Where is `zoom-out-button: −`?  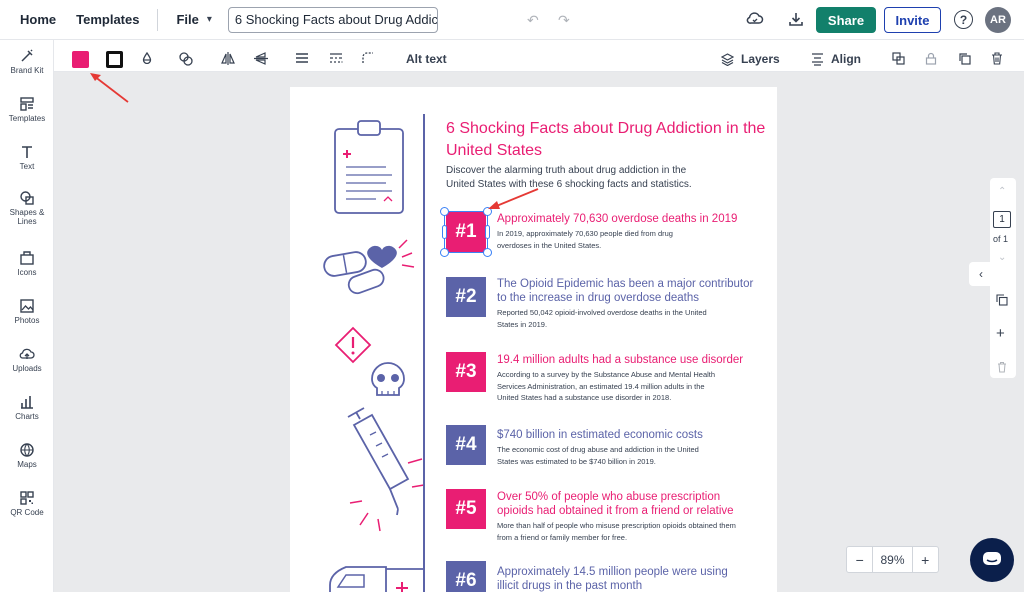 zoom-out-button: − is located at coordinates (859, 559).